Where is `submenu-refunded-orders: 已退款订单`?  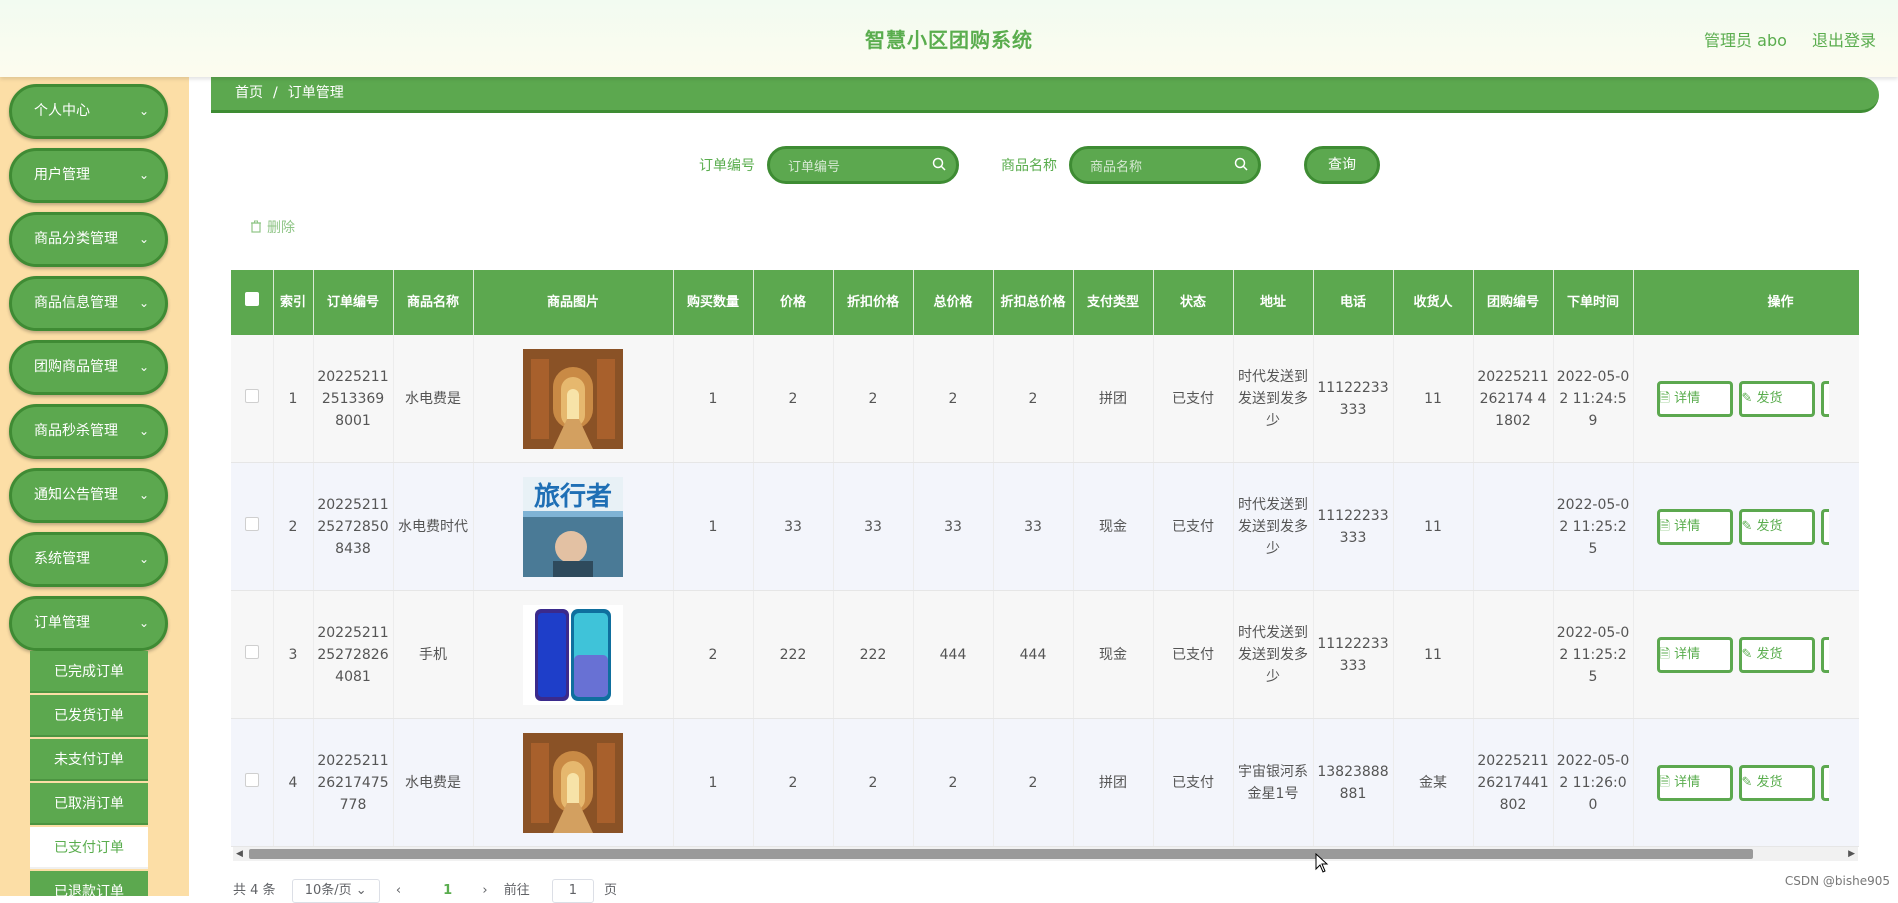 submenu-refunded-orders: 已退款订单 is located at coordinates (89, 883).